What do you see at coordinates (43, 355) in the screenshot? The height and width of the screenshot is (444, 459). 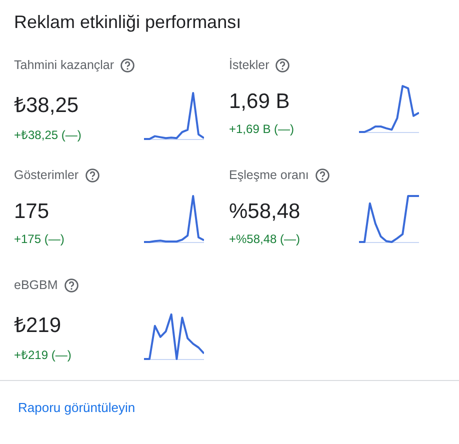 I see `metric-change: +₺219 (—)` at bounding box center [43, 355].